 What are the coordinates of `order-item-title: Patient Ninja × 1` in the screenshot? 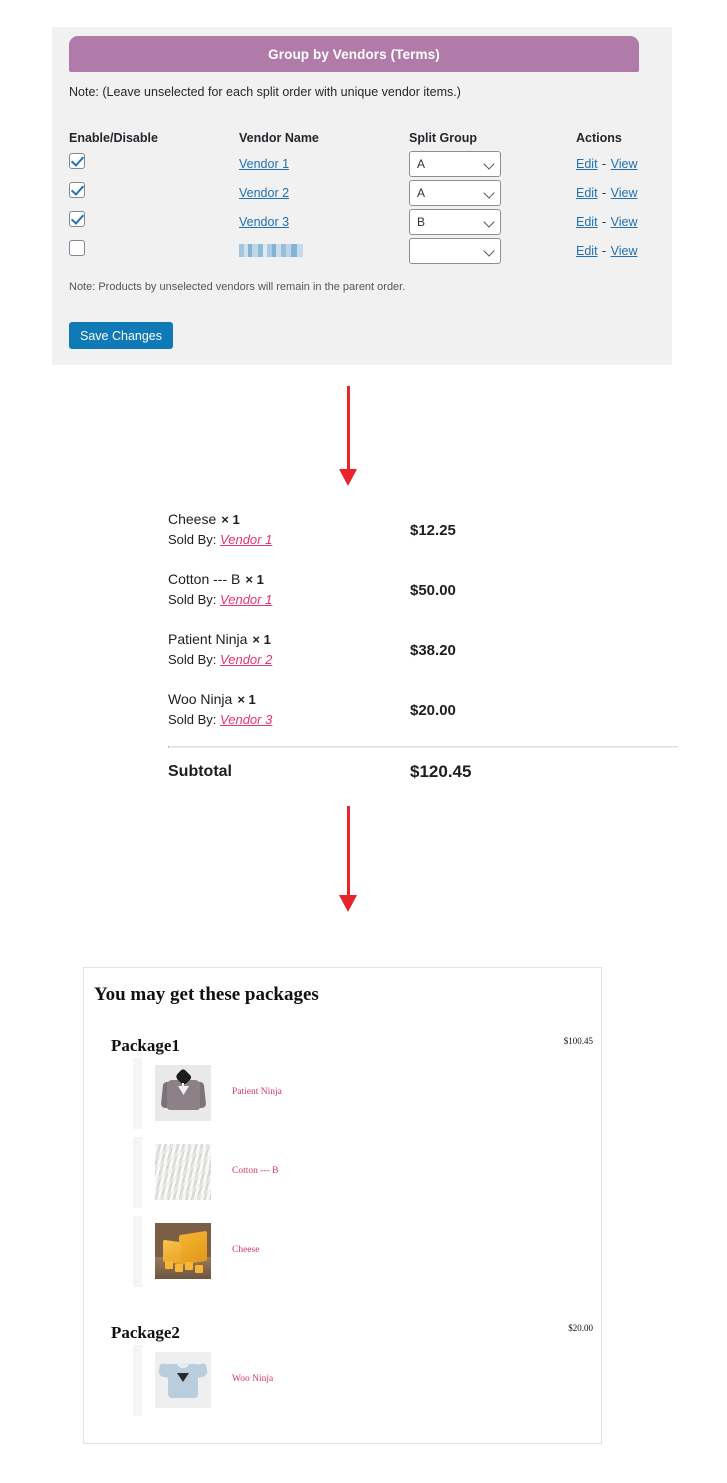 It's located at (289, 639).